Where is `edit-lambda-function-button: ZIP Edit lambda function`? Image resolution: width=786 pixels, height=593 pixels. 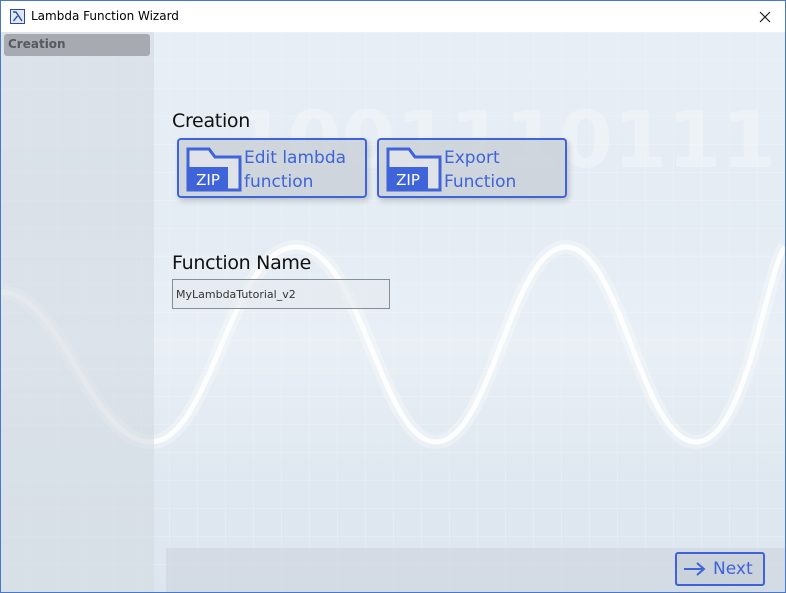
edit-lambda-function-button: ZIP Edit lambda function is located at coordinates (272, 168).